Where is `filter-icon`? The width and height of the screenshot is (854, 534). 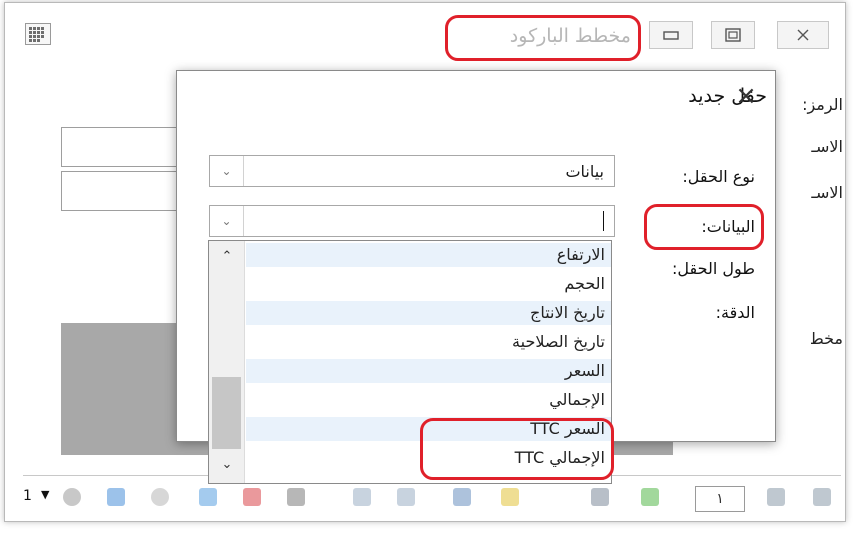
filter-icon is located at coordinates (160, 497).